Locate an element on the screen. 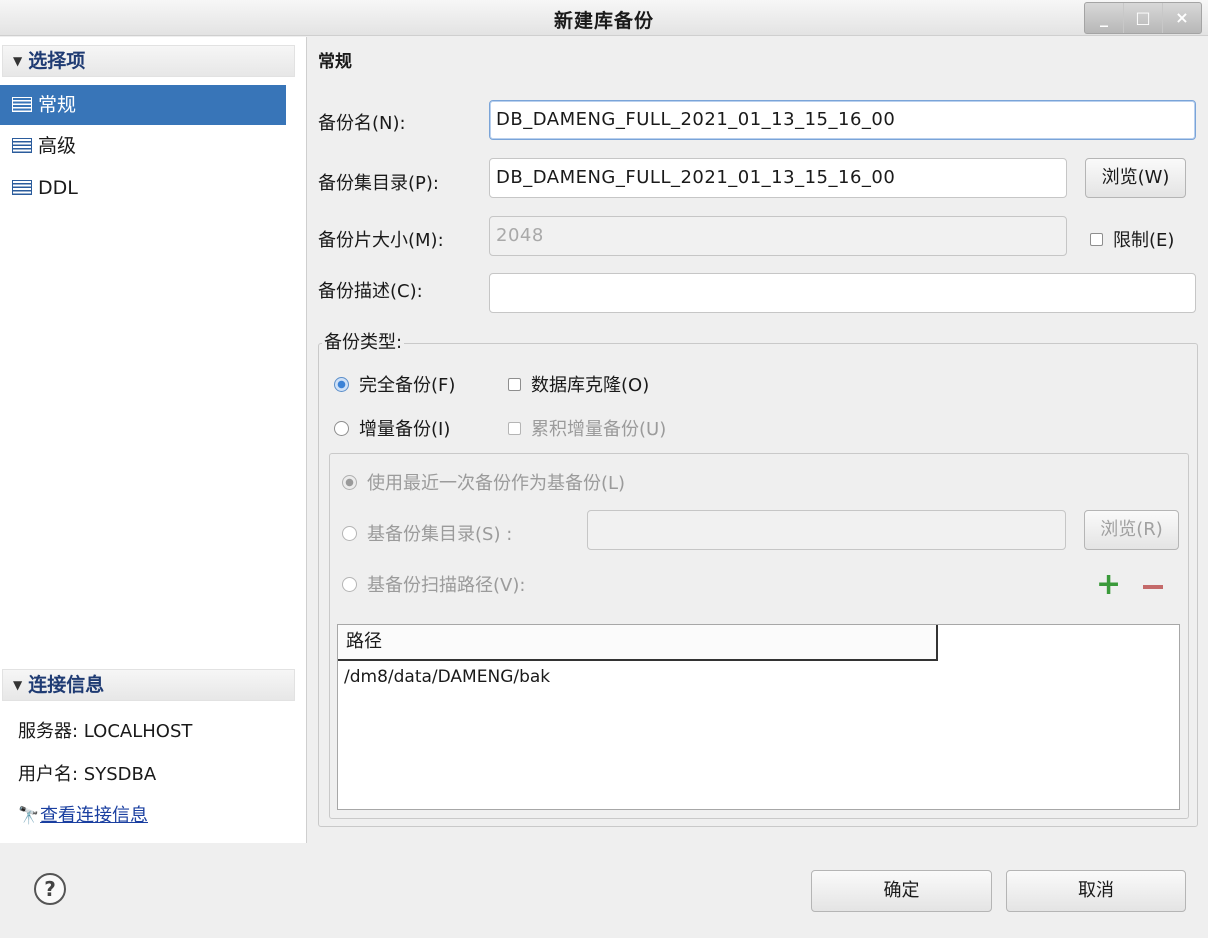 This screenshot has height=938, width=1208. nav-item-ddl: DDL is located at coordinates (143, 188).